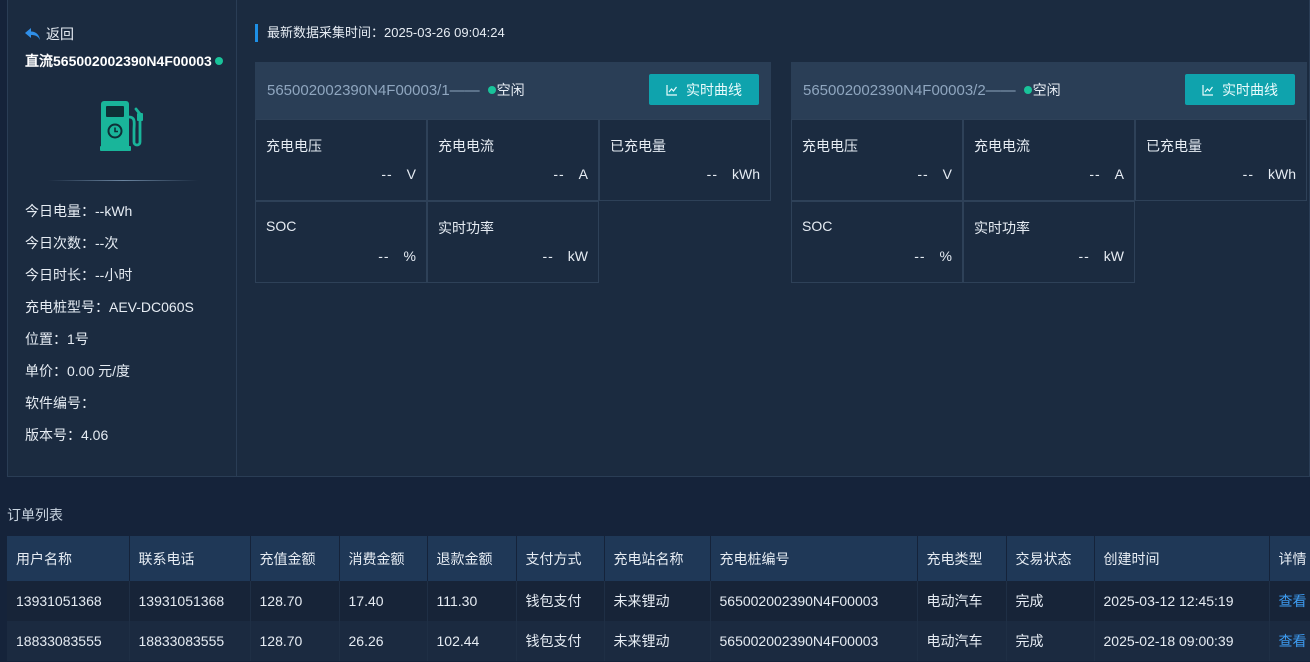  What do you see at coordinates (68, 558) in the screenshot?
I see `column-header: 用户名称` at bounding box center [68, 558].